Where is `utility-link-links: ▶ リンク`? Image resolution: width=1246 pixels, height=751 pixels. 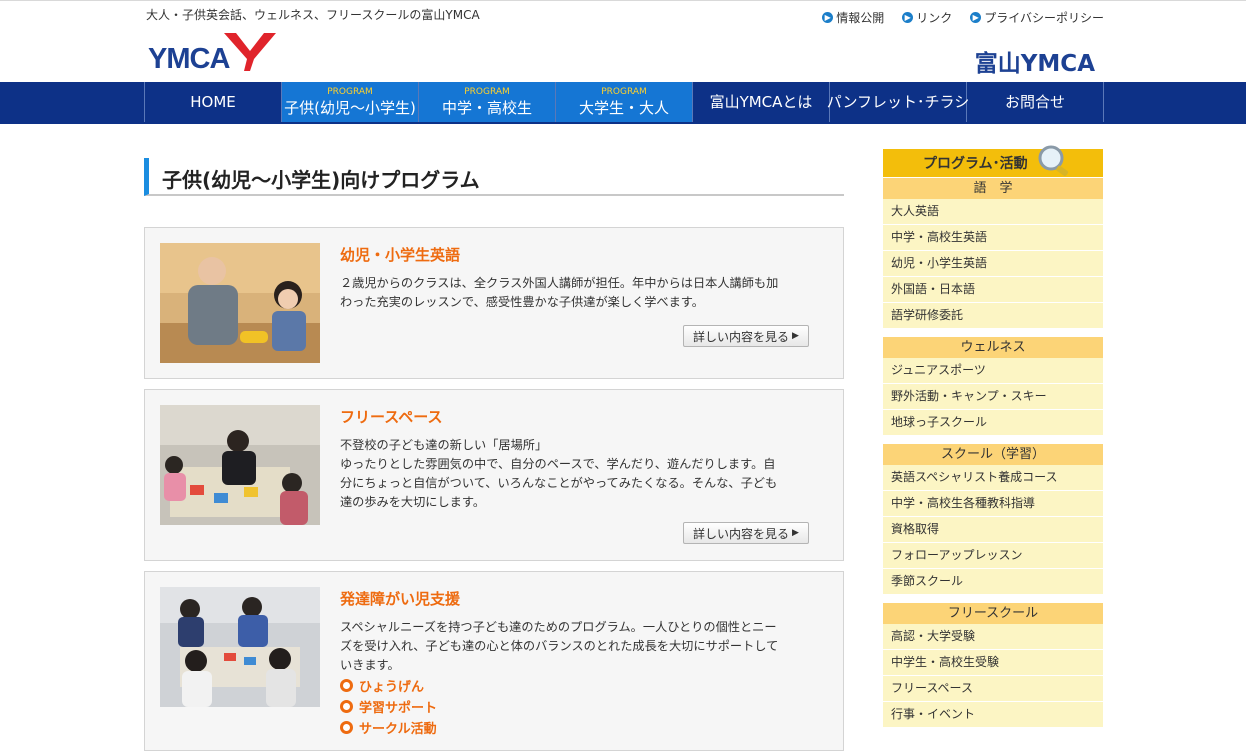
utility-link-links: ▶ リンク is located at coordinates (927, 17).